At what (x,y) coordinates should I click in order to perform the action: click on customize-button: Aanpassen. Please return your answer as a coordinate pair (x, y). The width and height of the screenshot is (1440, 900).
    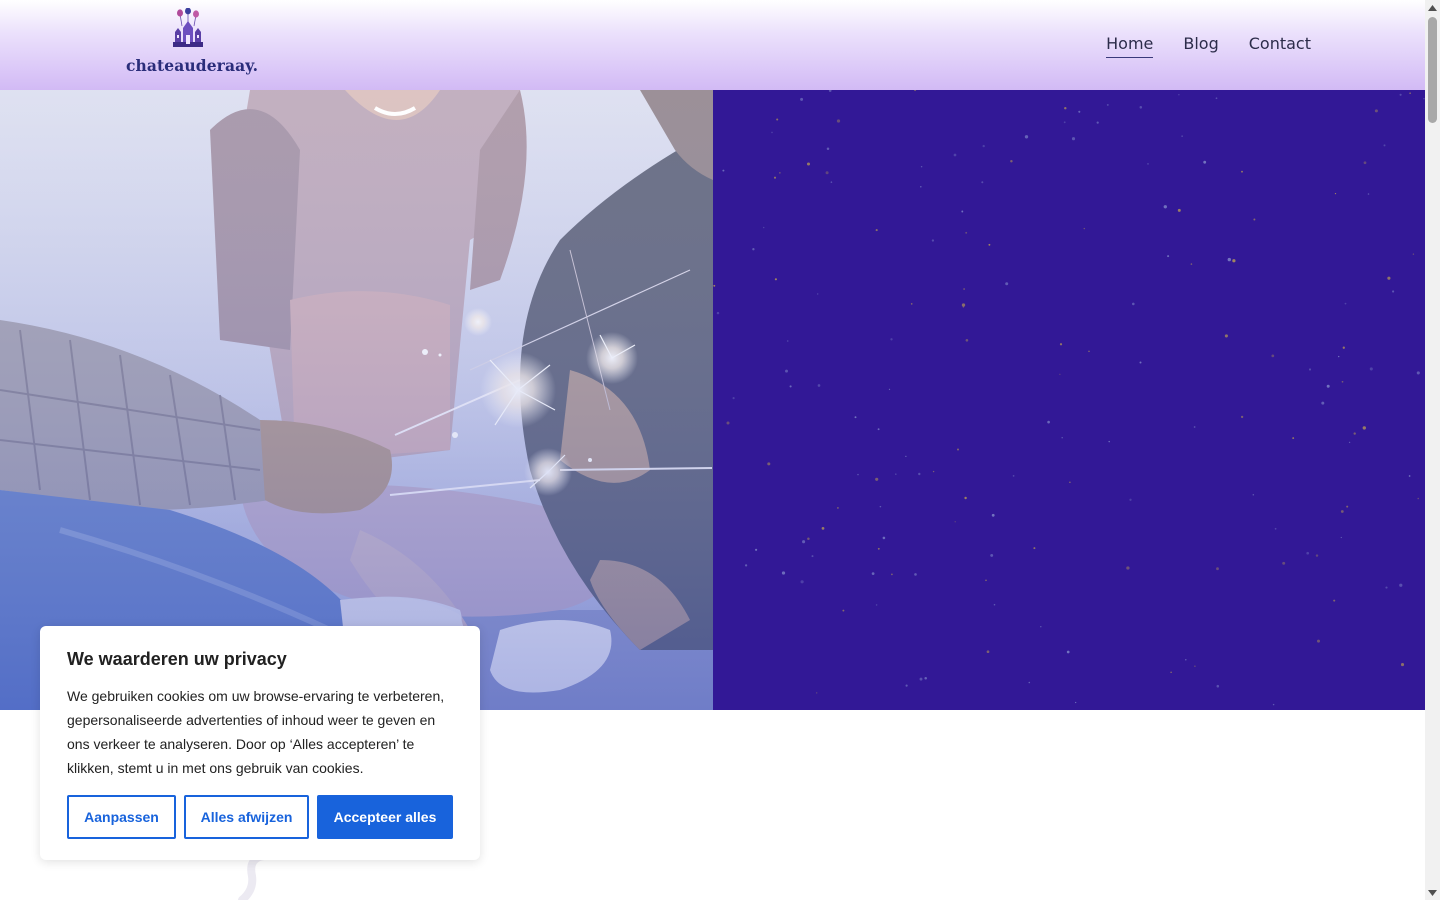
    Looking at the image, I should click on (121, 817).